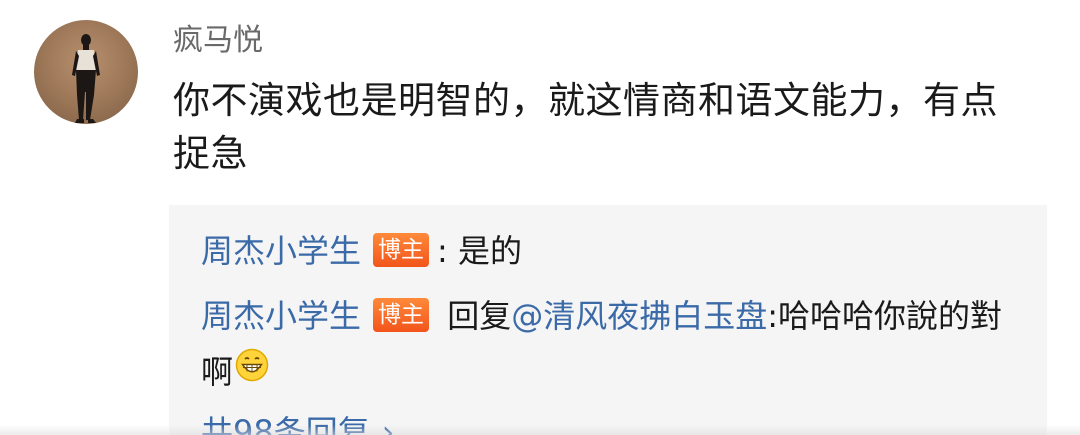 Image resolution: width=1080 pixels, height=435 pixels. I want to click on bottom-shadow, so click(540, 430).